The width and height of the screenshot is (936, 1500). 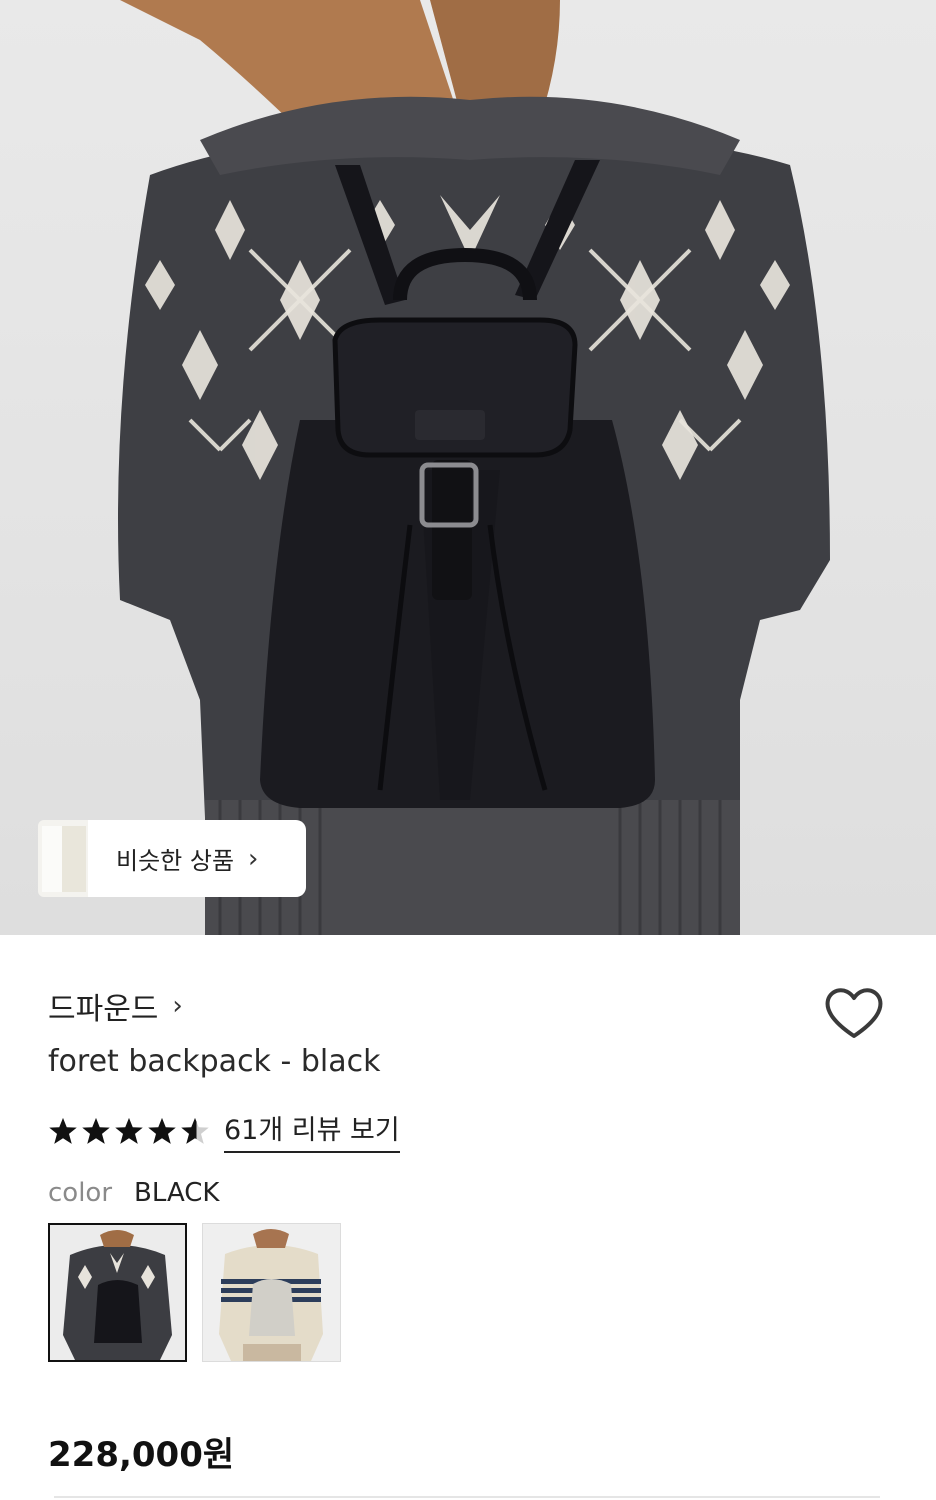 I want to click on color-row: color BLACK, so click(x=133, y=1193).